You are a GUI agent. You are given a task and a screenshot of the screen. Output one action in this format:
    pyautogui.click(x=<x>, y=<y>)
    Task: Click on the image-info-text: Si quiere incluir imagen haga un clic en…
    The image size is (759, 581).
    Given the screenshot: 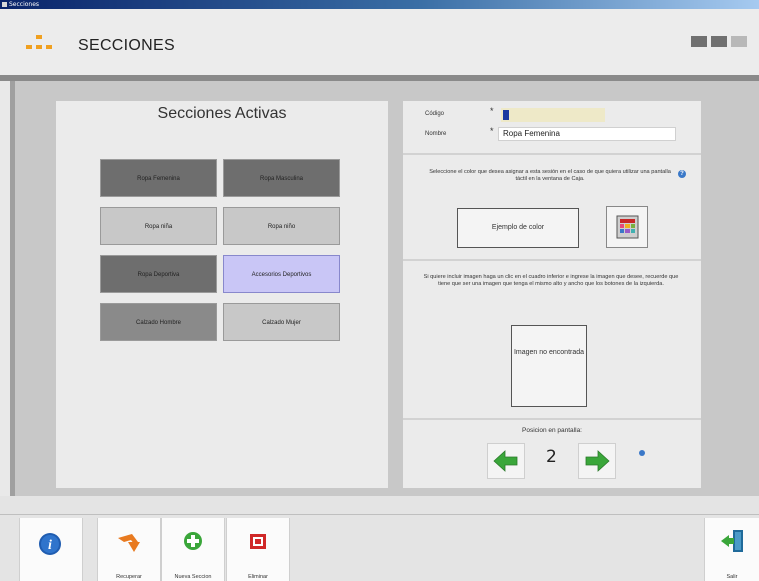 What is the action you would take?
    pyautogui.click(x=551, y=280)
    